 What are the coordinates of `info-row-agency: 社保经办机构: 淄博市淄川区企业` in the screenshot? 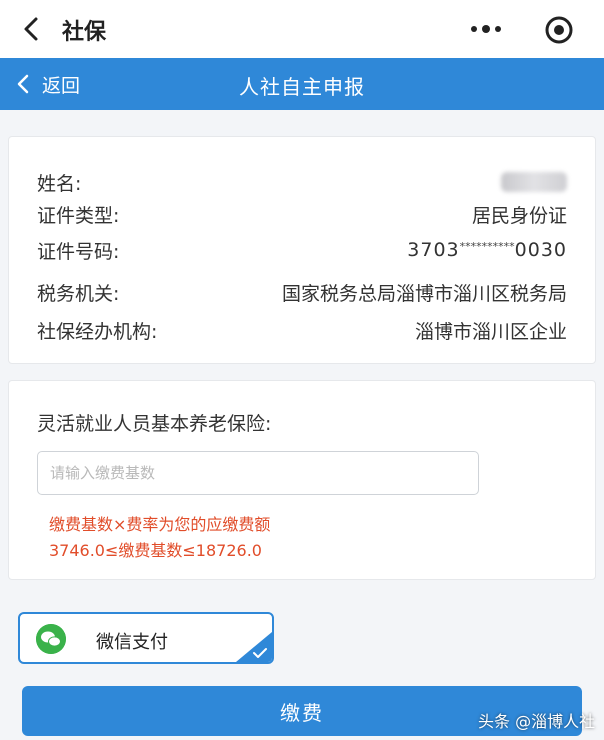 It's located at (302, 330).